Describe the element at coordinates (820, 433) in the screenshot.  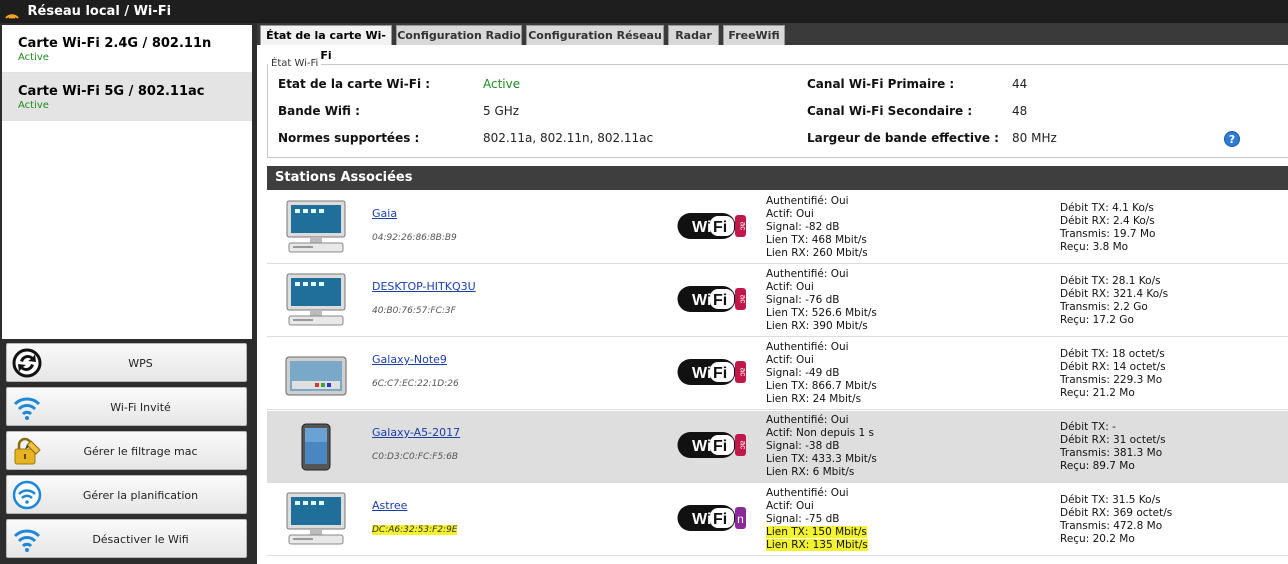
I see `actif-text: Actif: Non depuis 1 s` at that location.